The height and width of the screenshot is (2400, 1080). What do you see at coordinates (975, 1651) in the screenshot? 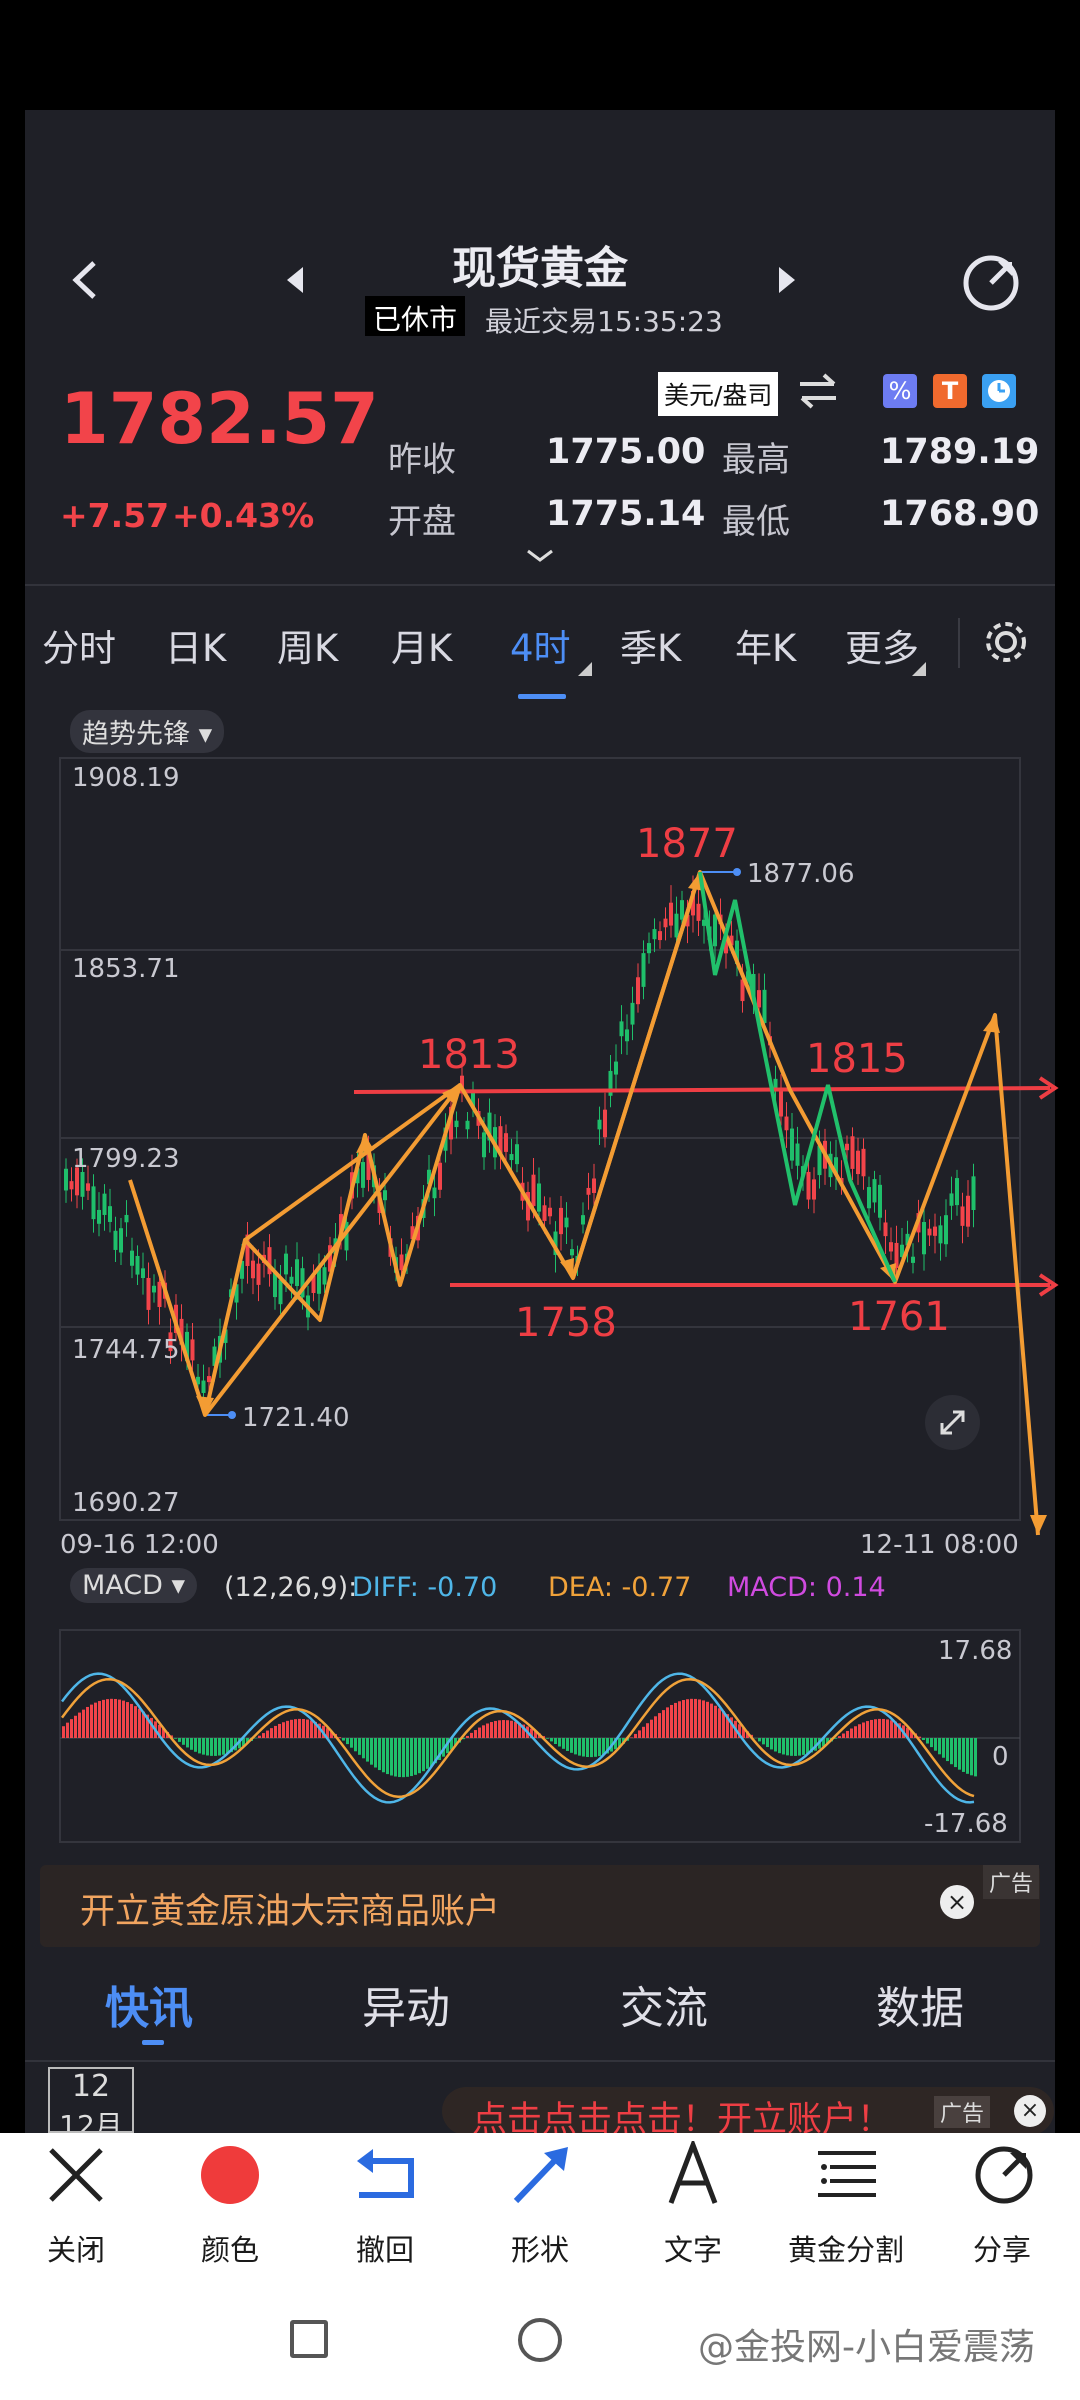
I see `macd-y-top: 17.68` at bounding box center [975, 1651].